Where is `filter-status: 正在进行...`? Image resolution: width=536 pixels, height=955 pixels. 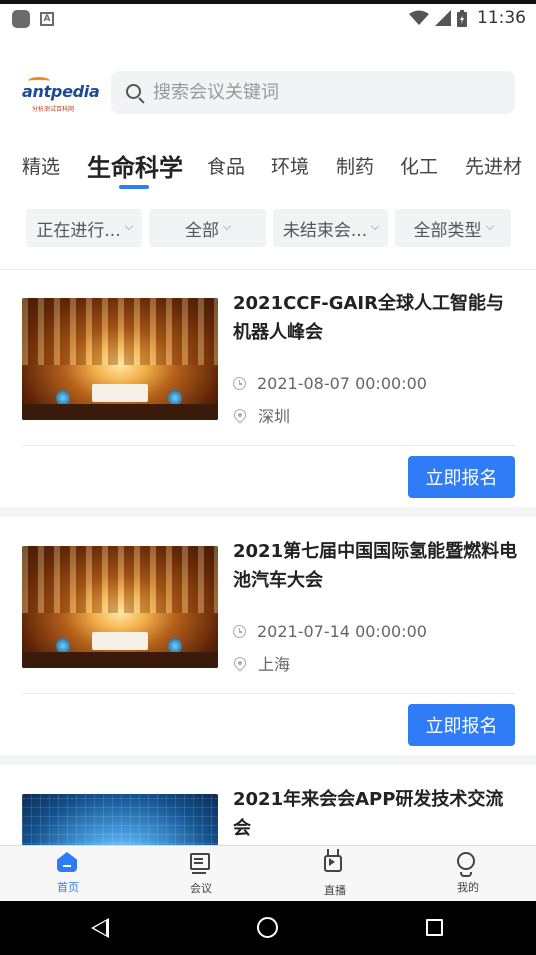 filter-status: 正在进行... is located at coordinates (84, 228).